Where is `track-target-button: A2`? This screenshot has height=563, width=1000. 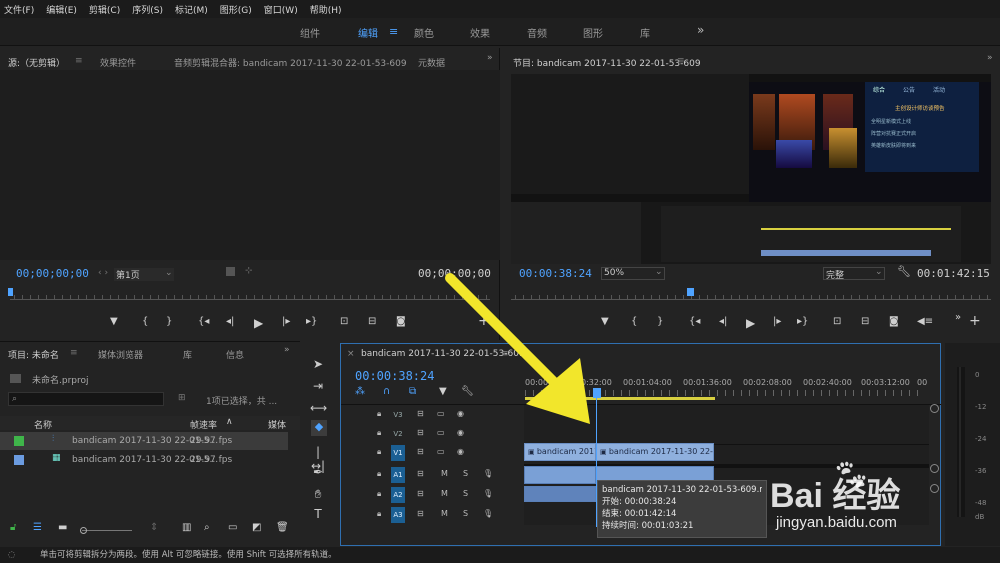
track-target-button: A2 is located at coordinates (398, 495).